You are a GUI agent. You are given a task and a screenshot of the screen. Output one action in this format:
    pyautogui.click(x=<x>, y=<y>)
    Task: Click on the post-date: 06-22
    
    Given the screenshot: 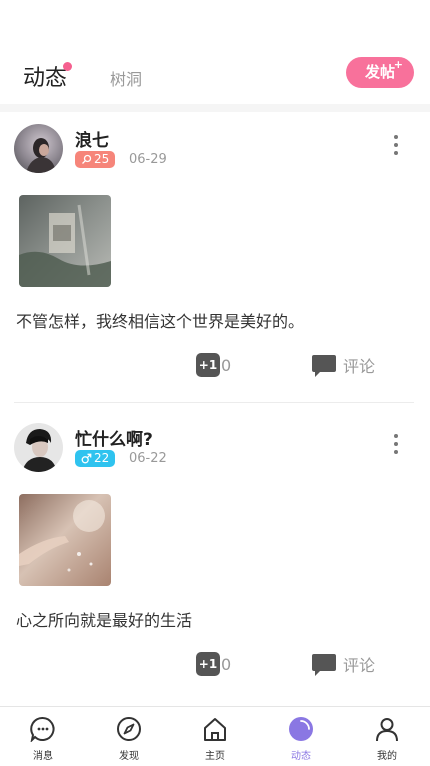 What is the action you would take?
    pyautogui.click(x=148, y=458)
    